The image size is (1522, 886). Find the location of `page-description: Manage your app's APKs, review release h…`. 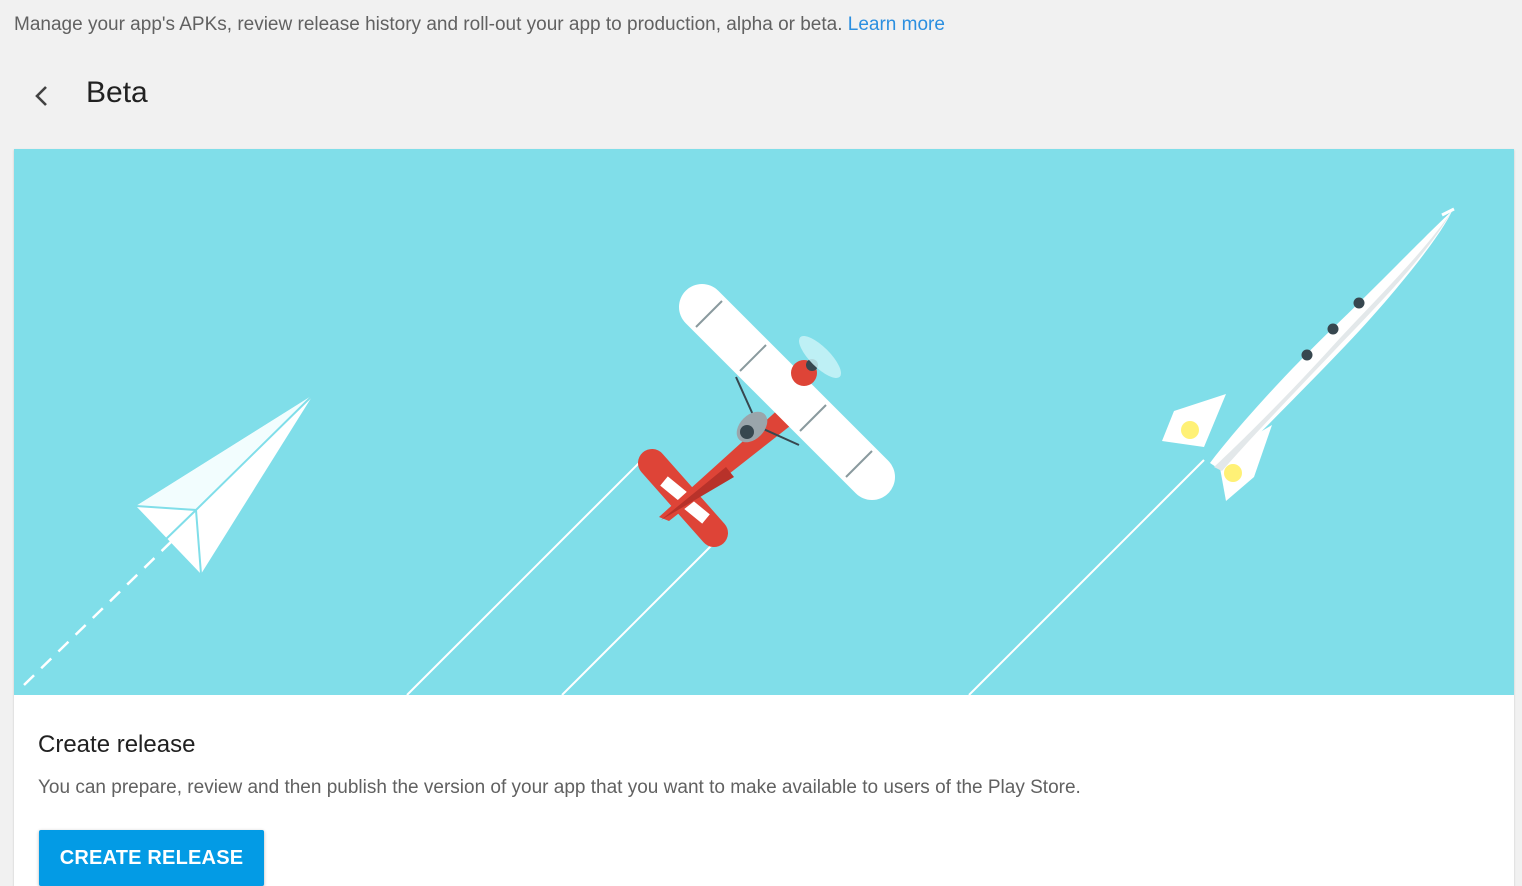

page-description: Manage your app's APKs, review release h… is located at coordinates (479, 25).